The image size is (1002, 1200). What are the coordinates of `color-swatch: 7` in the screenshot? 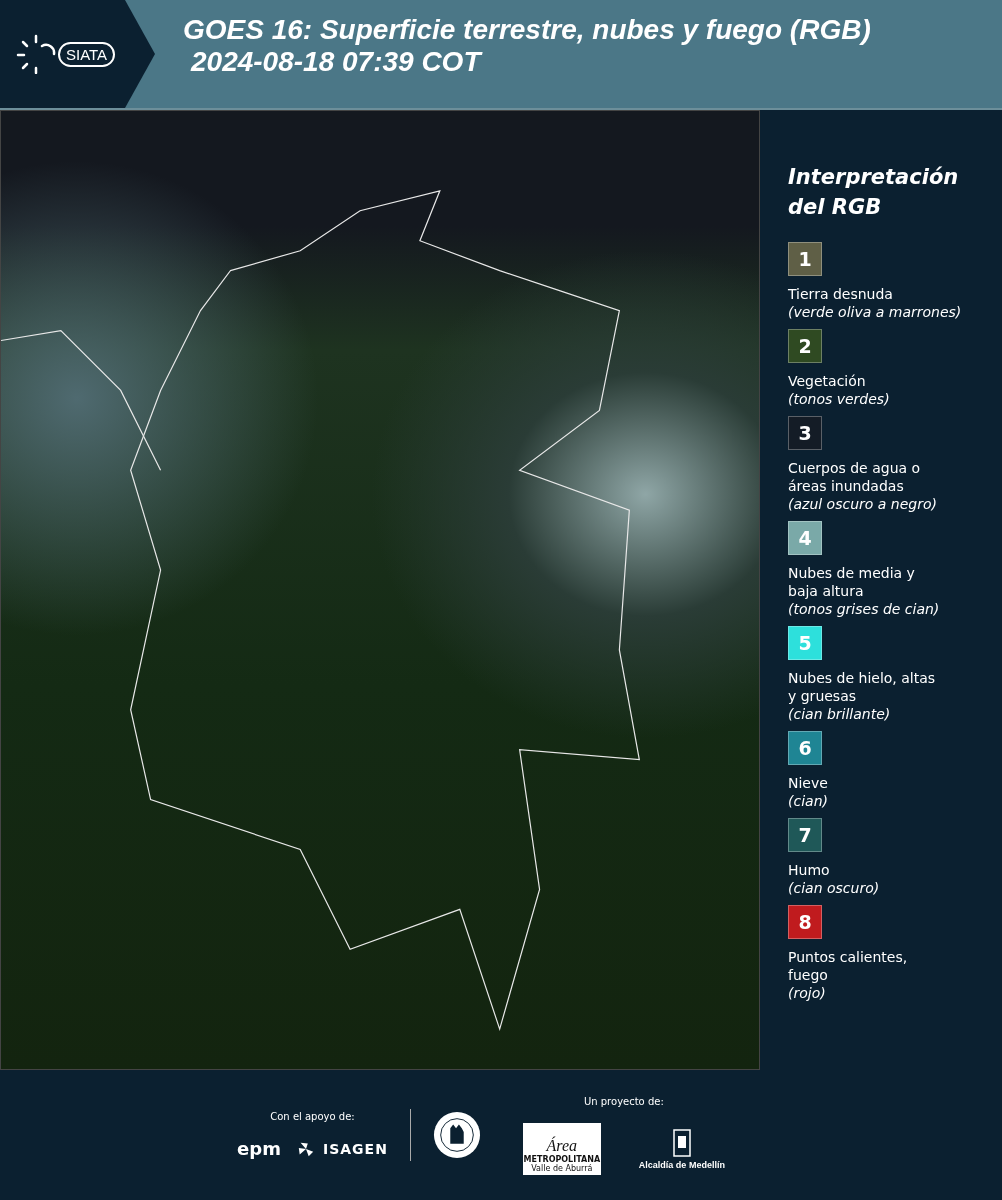 It's located at (805, 835).